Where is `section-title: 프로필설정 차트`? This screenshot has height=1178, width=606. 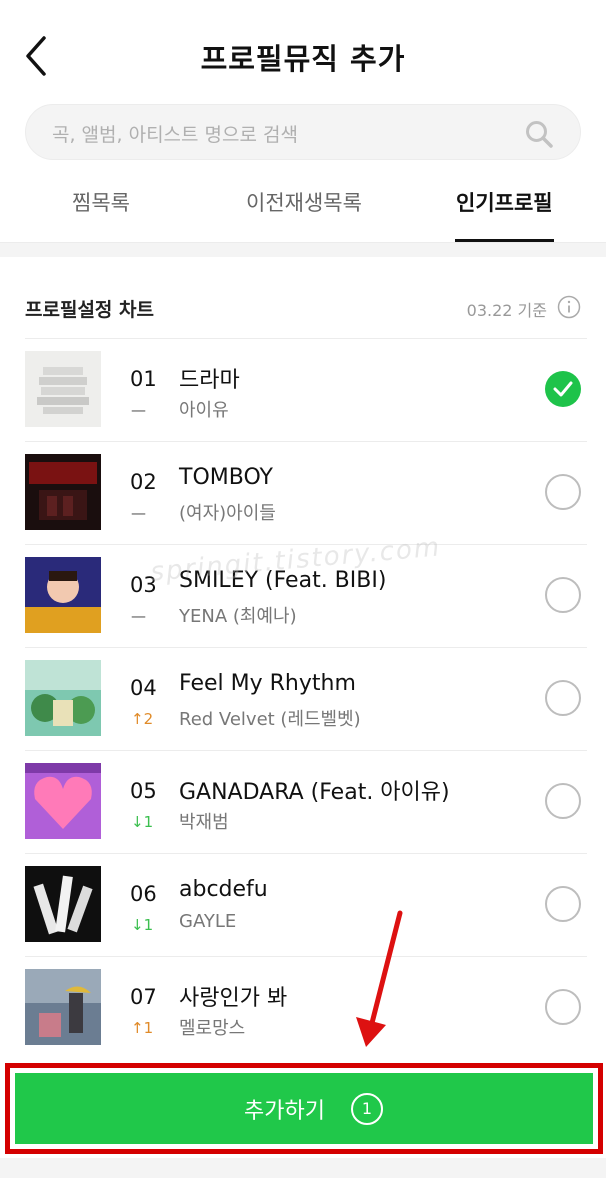 section-title: 프로필설정 차트 is located at coordinates (89, 310).